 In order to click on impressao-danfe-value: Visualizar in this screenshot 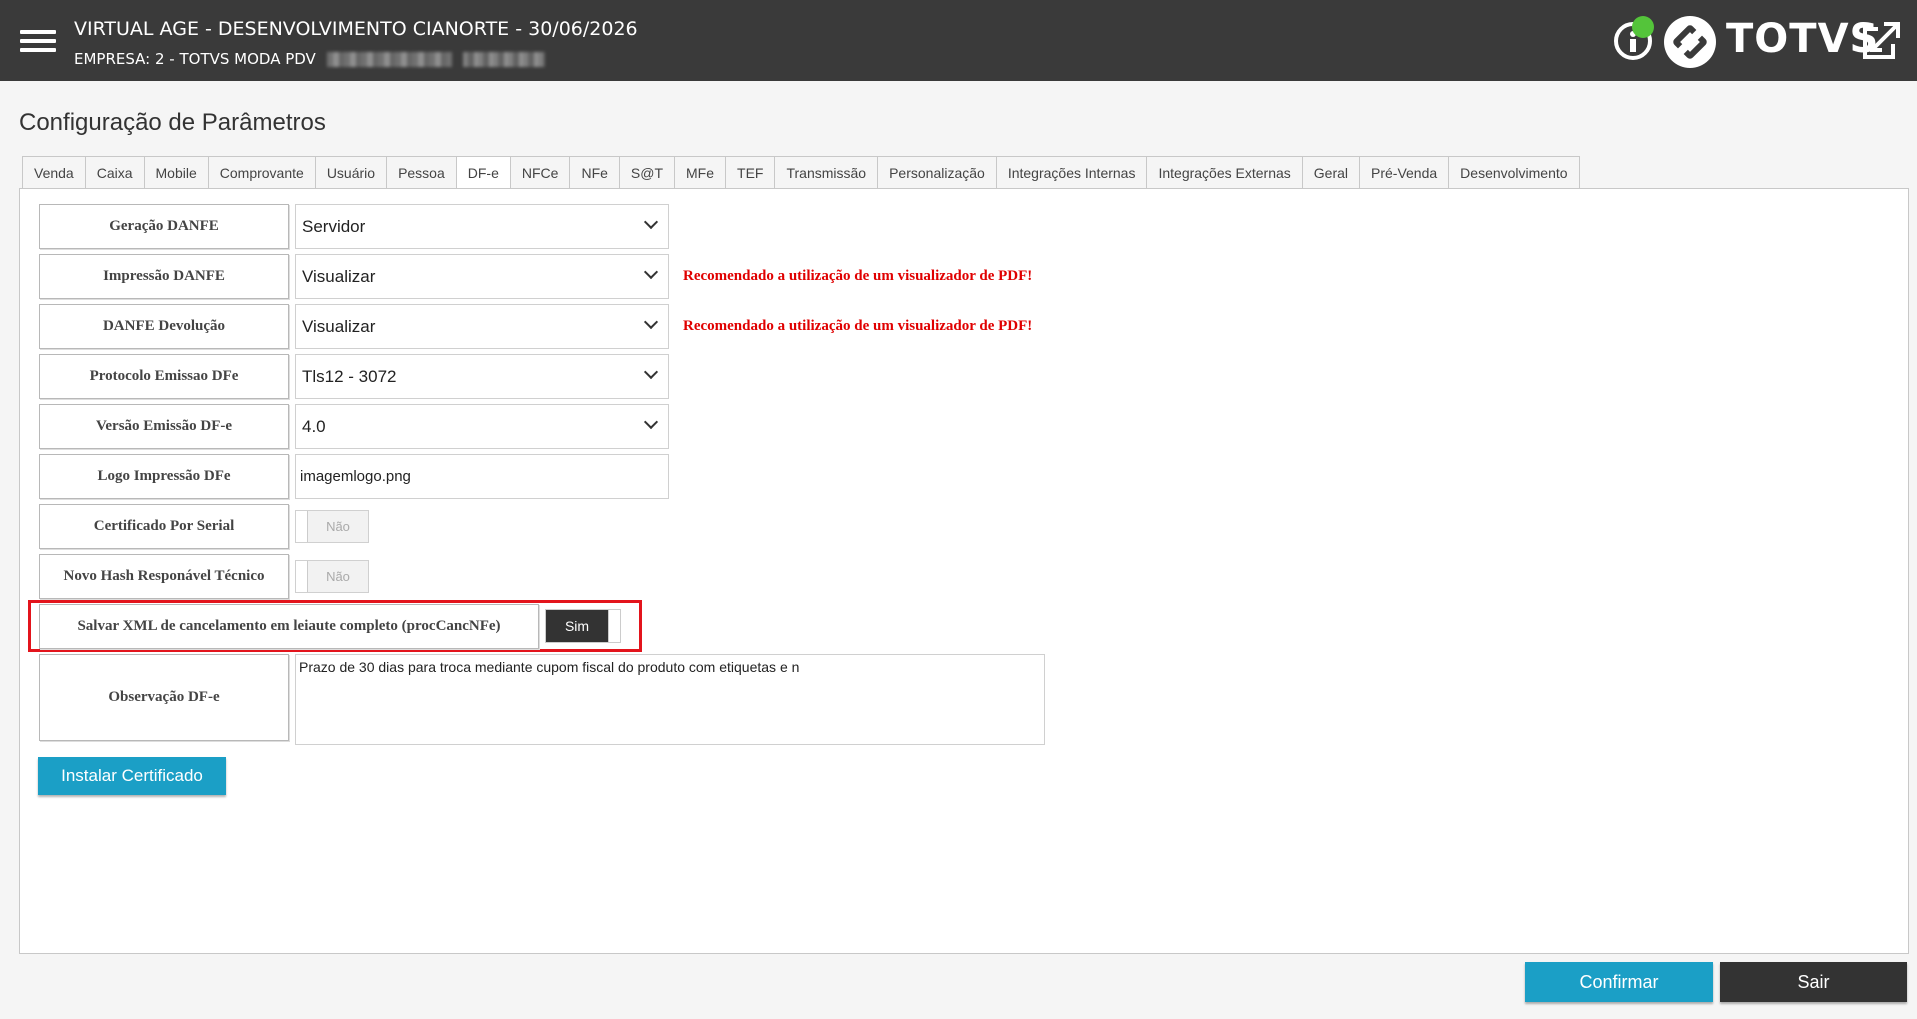, I will do `click(339, 276)`.